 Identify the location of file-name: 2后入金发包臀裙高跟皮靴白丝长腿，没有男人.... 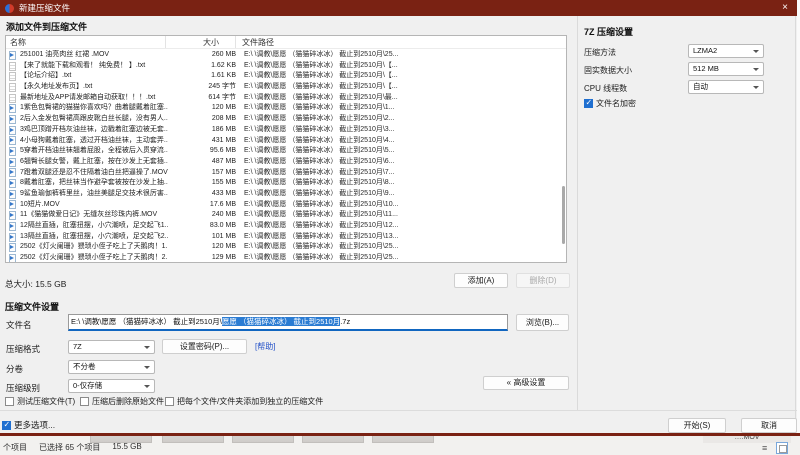
(94, 119).